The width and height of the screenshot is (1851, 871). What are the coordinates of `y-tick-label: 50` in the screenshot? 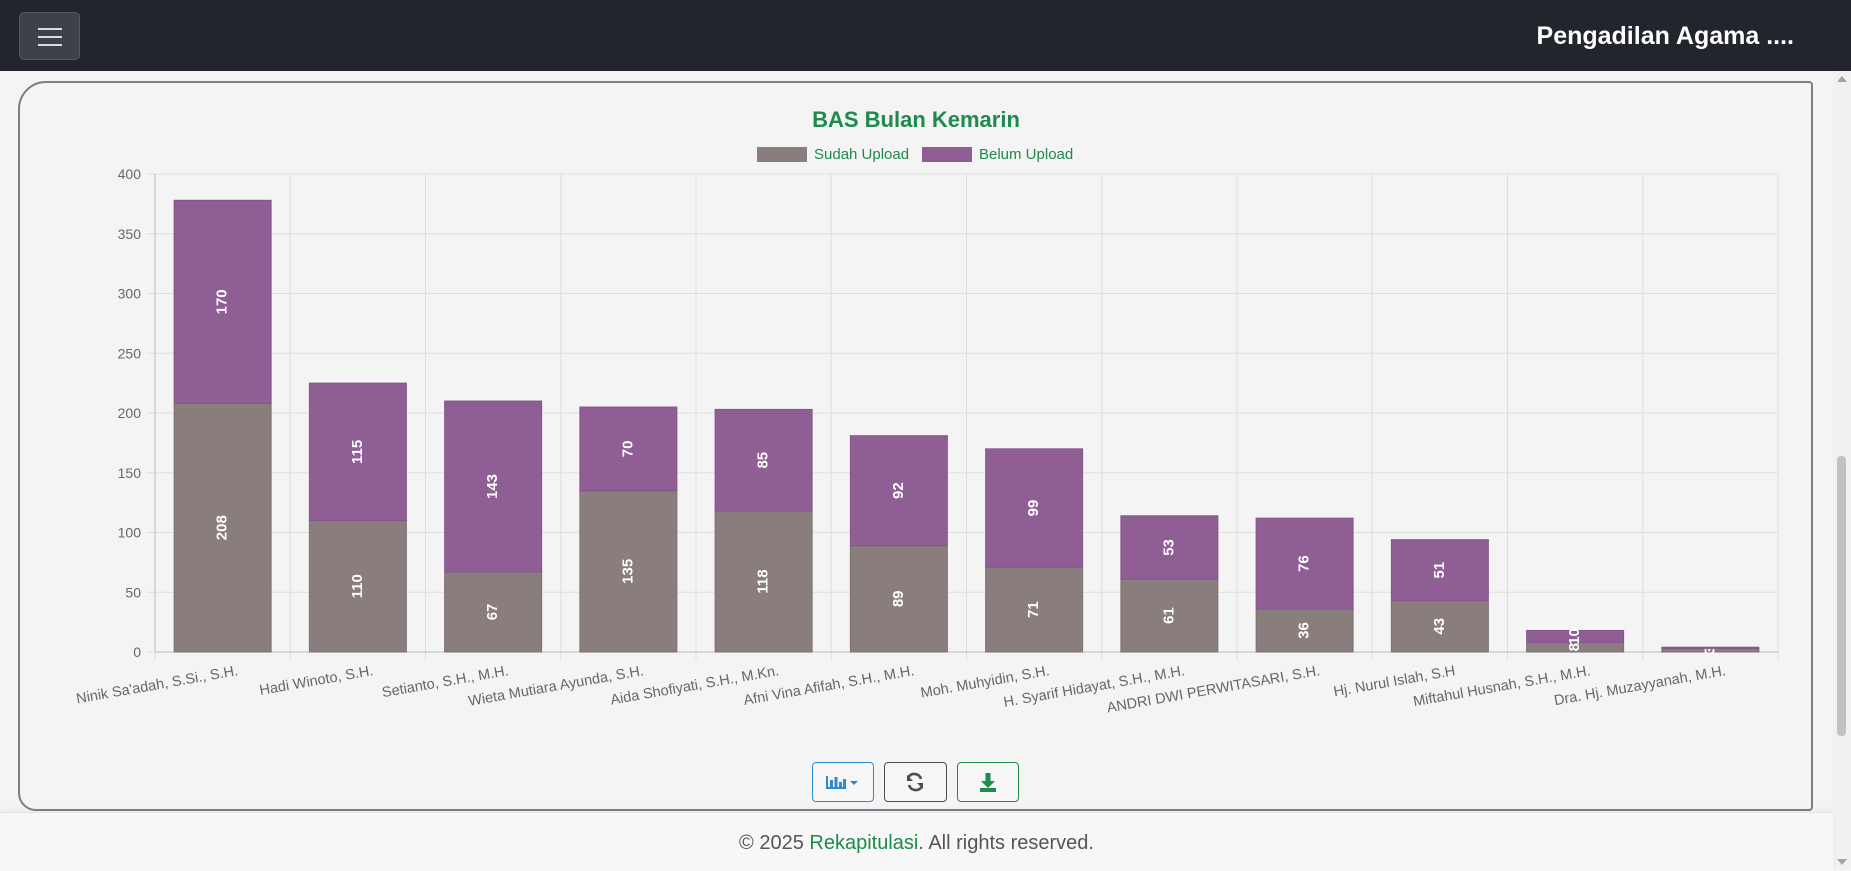 It's located at (133, 592).